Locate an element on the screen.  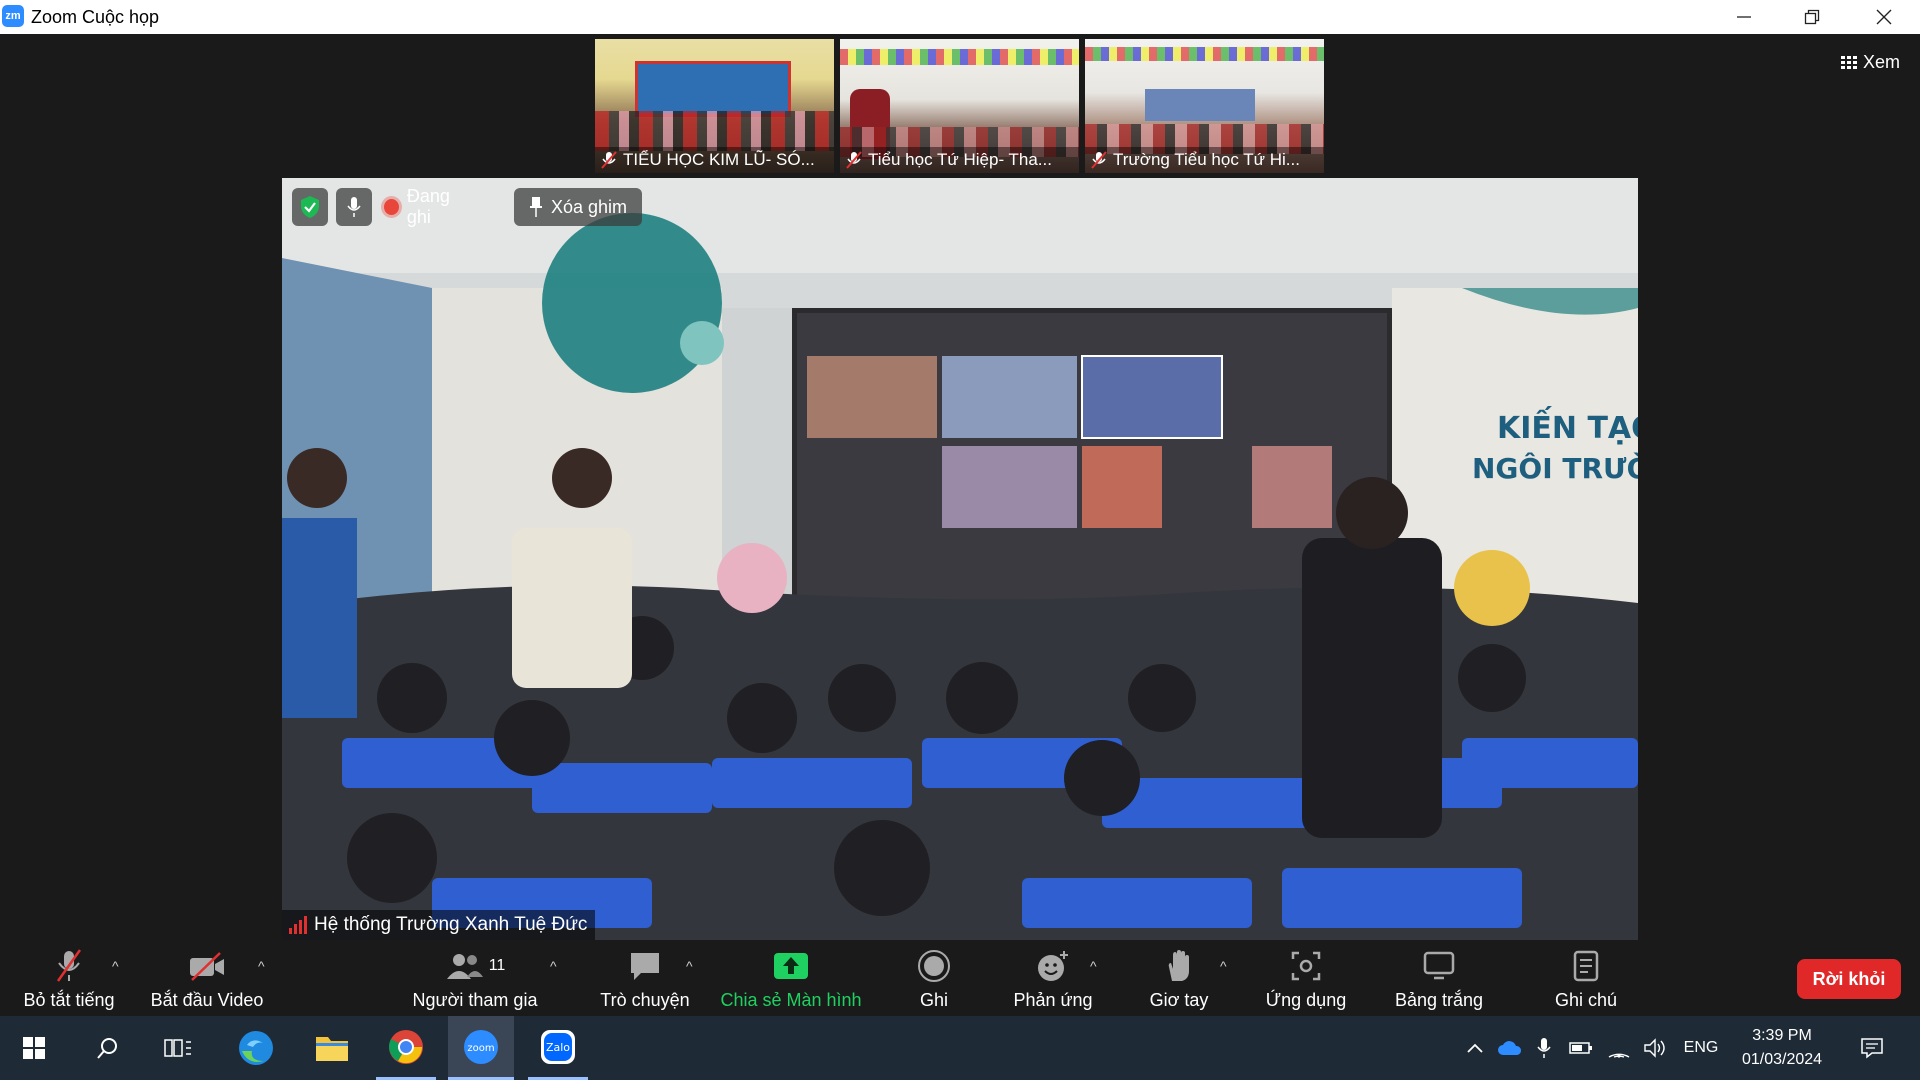
volume-button is located at coordinates (1655, 1048).